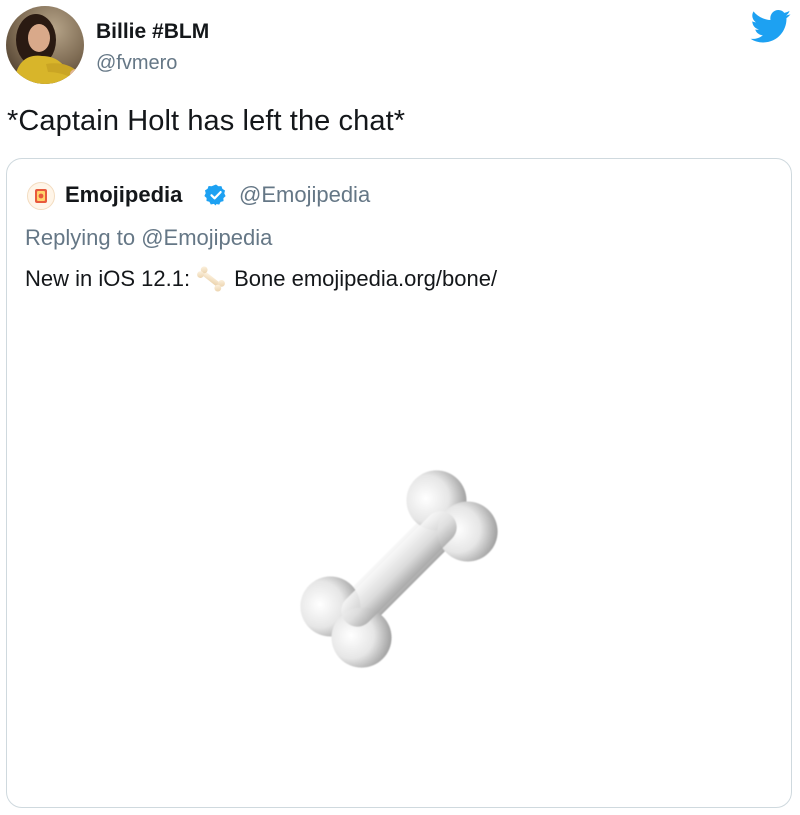  I want to click on replying-to-line: Replying to @Emojipedia, so click(148, 238).